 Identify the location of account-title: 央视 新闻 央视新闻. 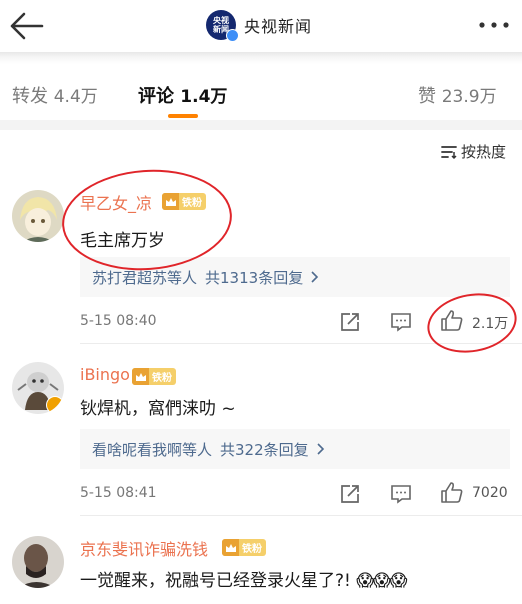
(259, 25).